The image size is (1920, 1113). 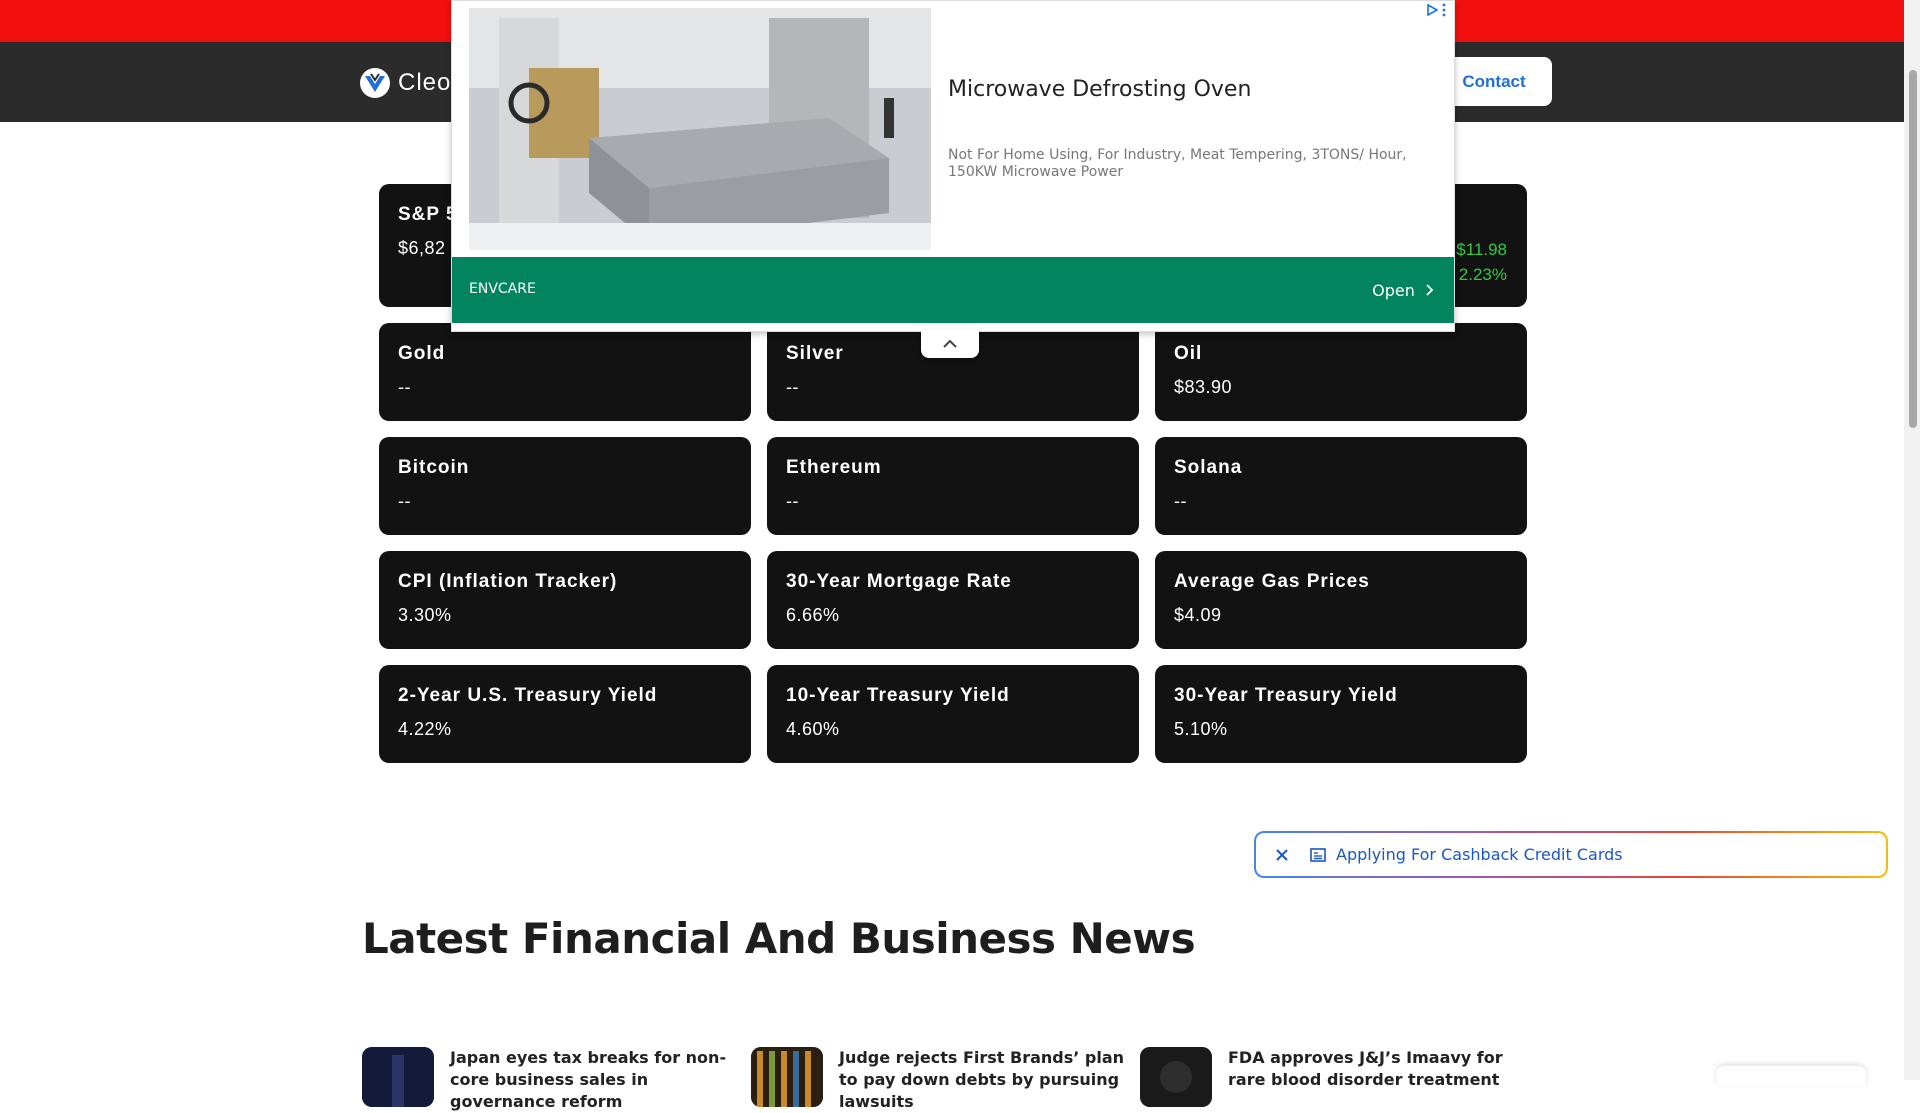 I want to click on suggestion-text: Applying For Cashback Credit Cards, so click(x=1479, y=854).